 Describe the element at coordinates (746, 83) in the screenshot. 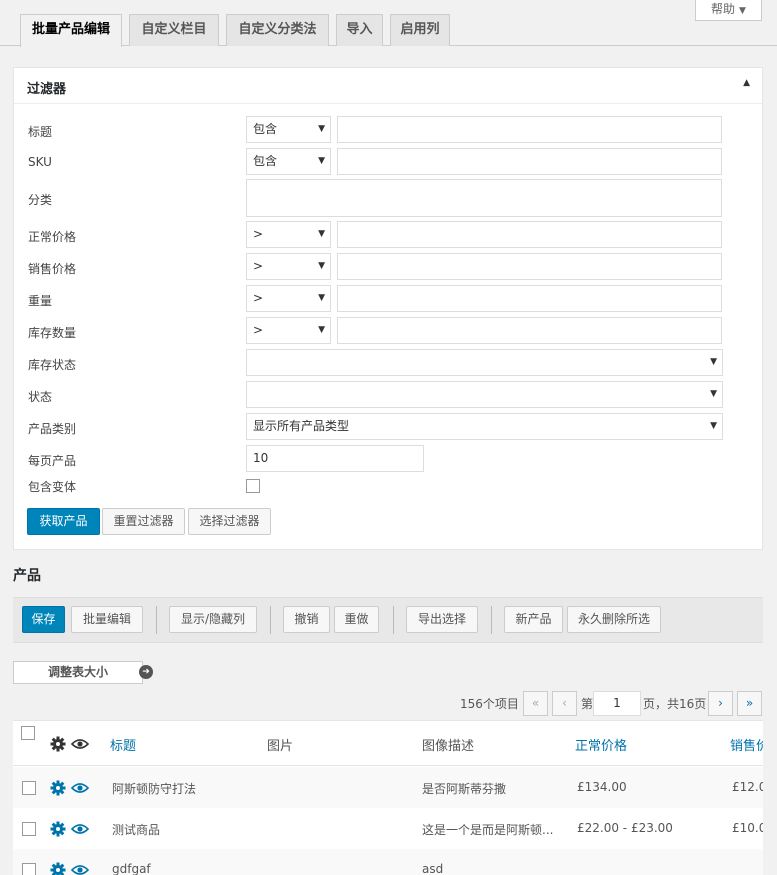

I see `collapse-arrow-icon: ▲` at that location.